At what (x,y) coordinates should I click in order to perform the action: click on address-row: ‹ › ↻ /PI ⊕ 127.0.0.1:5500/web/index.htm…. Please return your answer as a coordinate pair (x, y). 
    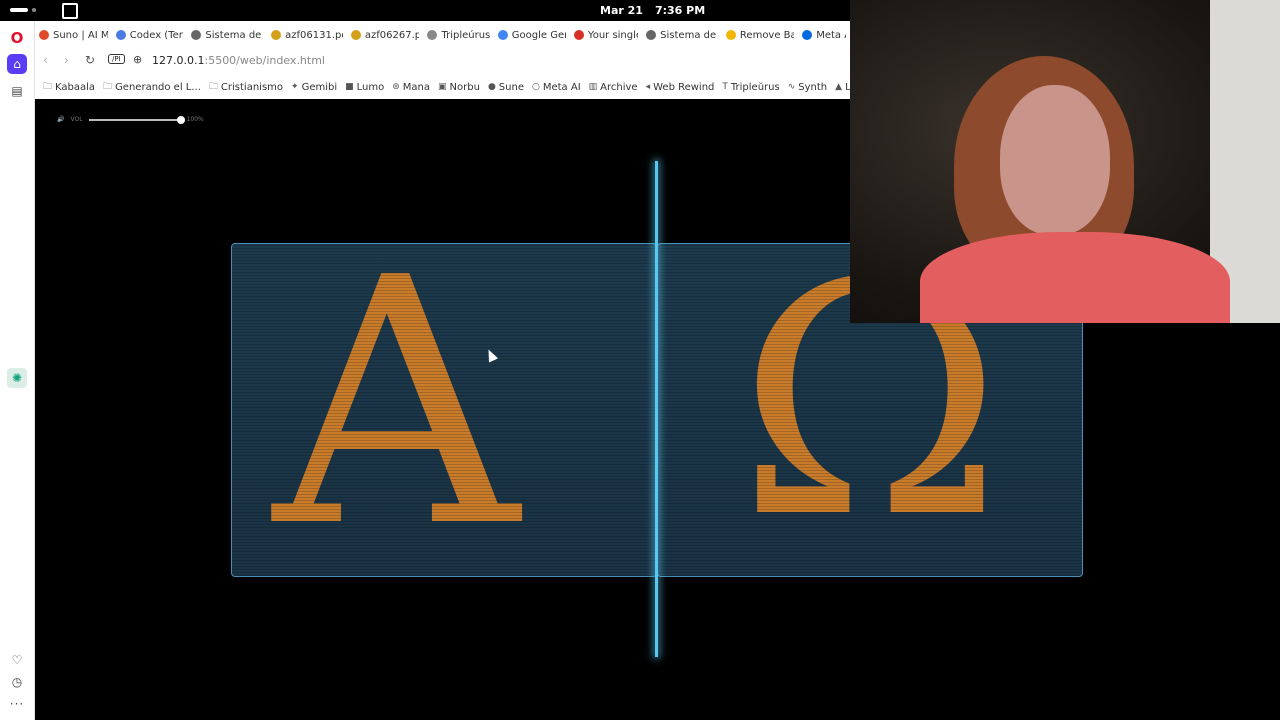
    Looking at the image, I should click on (442, 61).